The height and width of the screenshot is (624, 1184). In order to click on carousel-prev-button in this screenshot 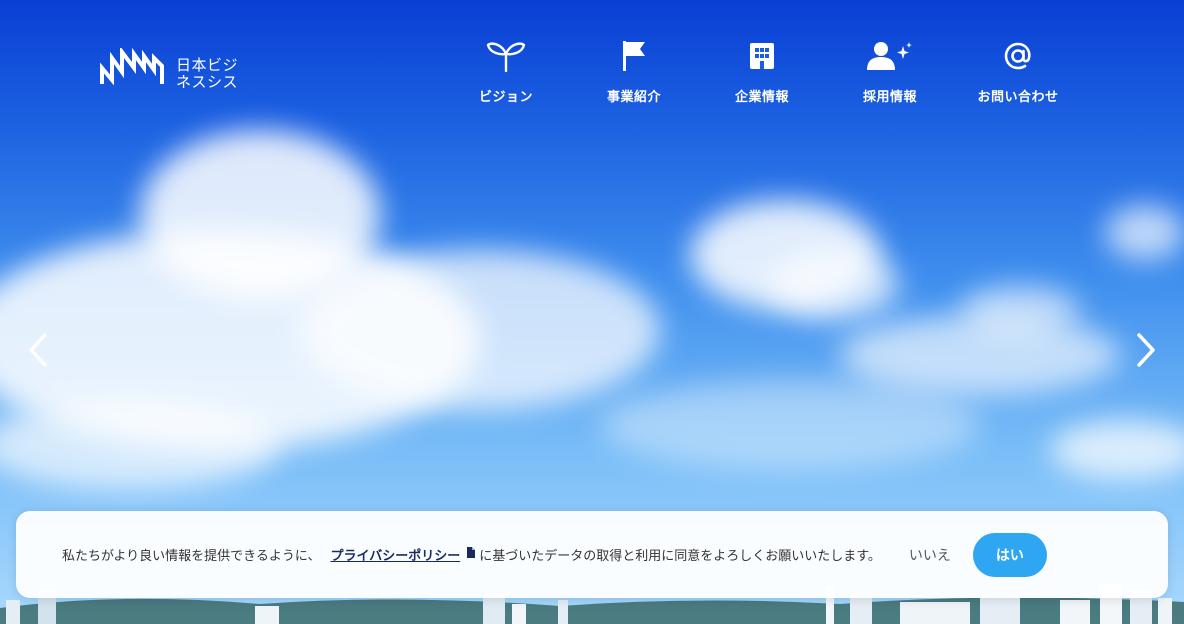, I will do `click(38, 350)`.